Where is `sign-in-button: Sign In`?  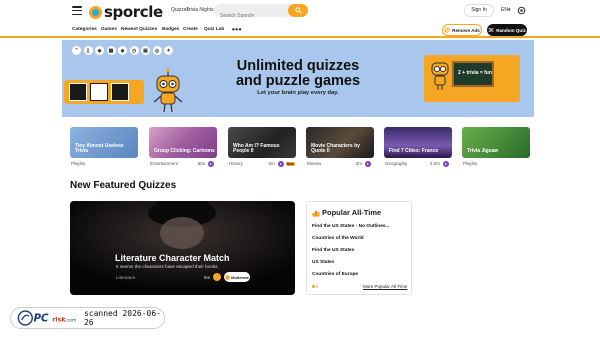
sign-in-button: Sign In is located at coordinates (479, 10).